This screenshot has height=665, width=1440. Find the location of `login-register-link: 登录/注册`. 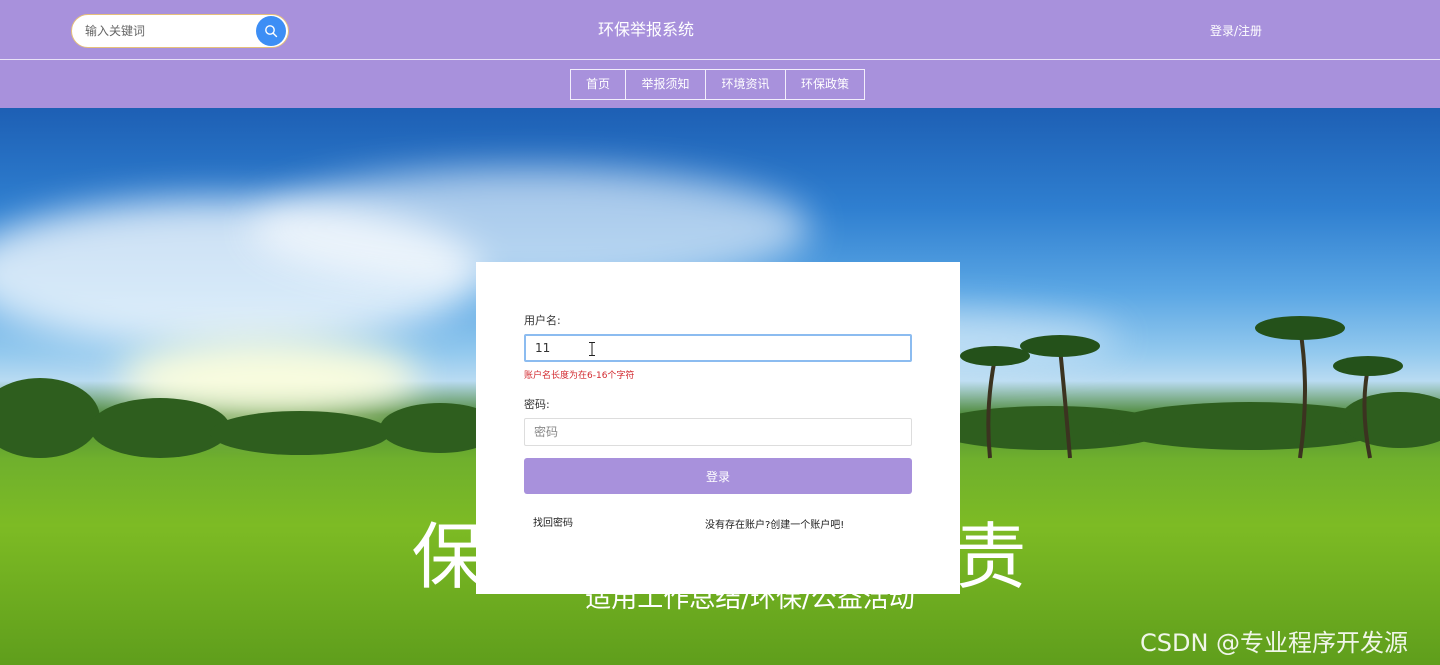

login-register-link: 登录/注册 is located at coordinates (1236, 30).